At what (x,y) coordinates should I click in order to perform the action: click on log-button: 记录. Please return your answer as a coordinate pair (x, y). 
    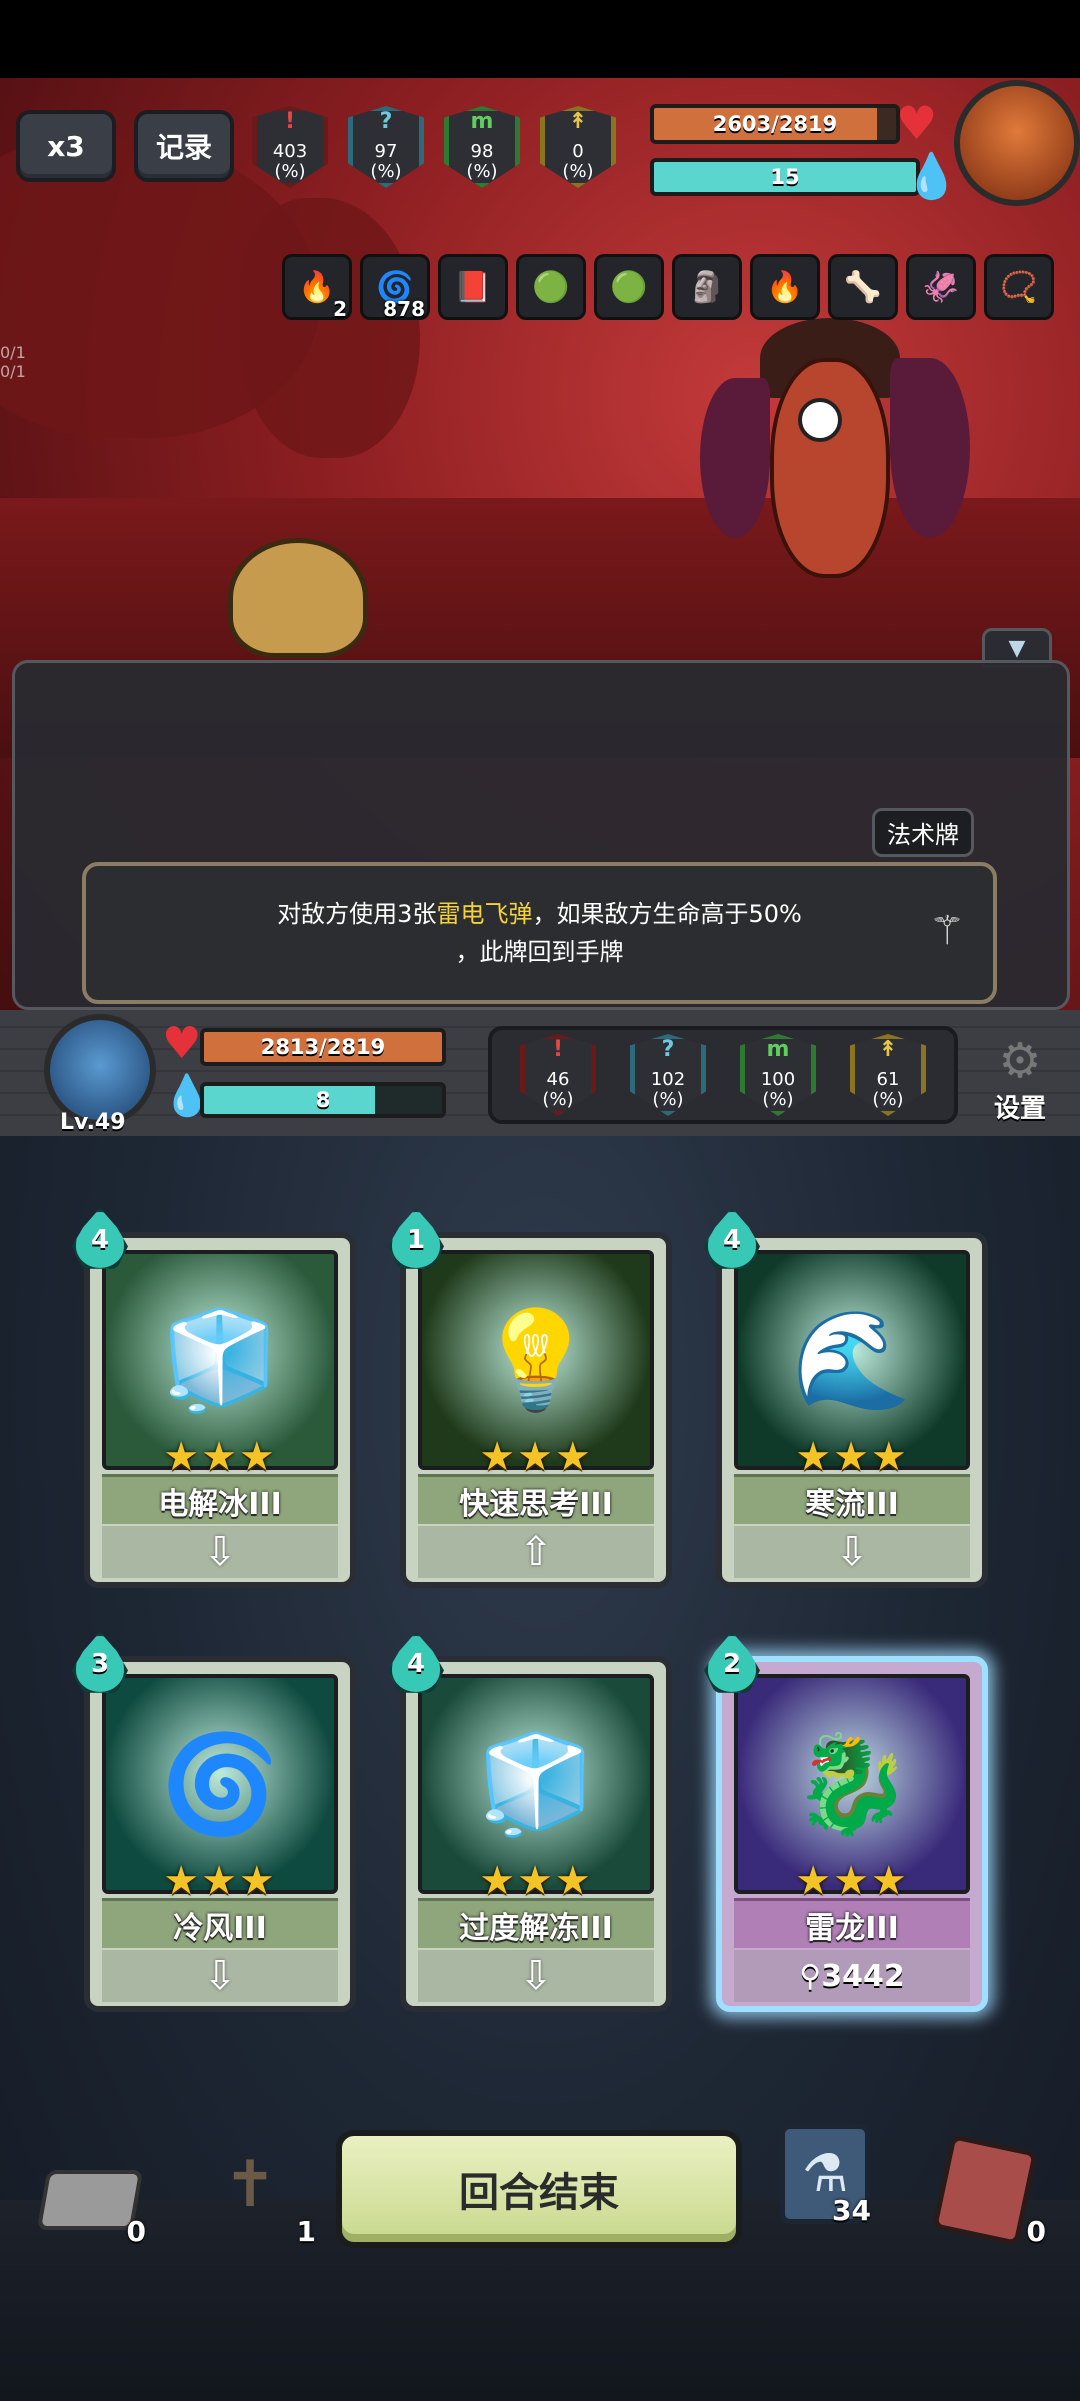
    Looking at the image, I should click on (184, 146).